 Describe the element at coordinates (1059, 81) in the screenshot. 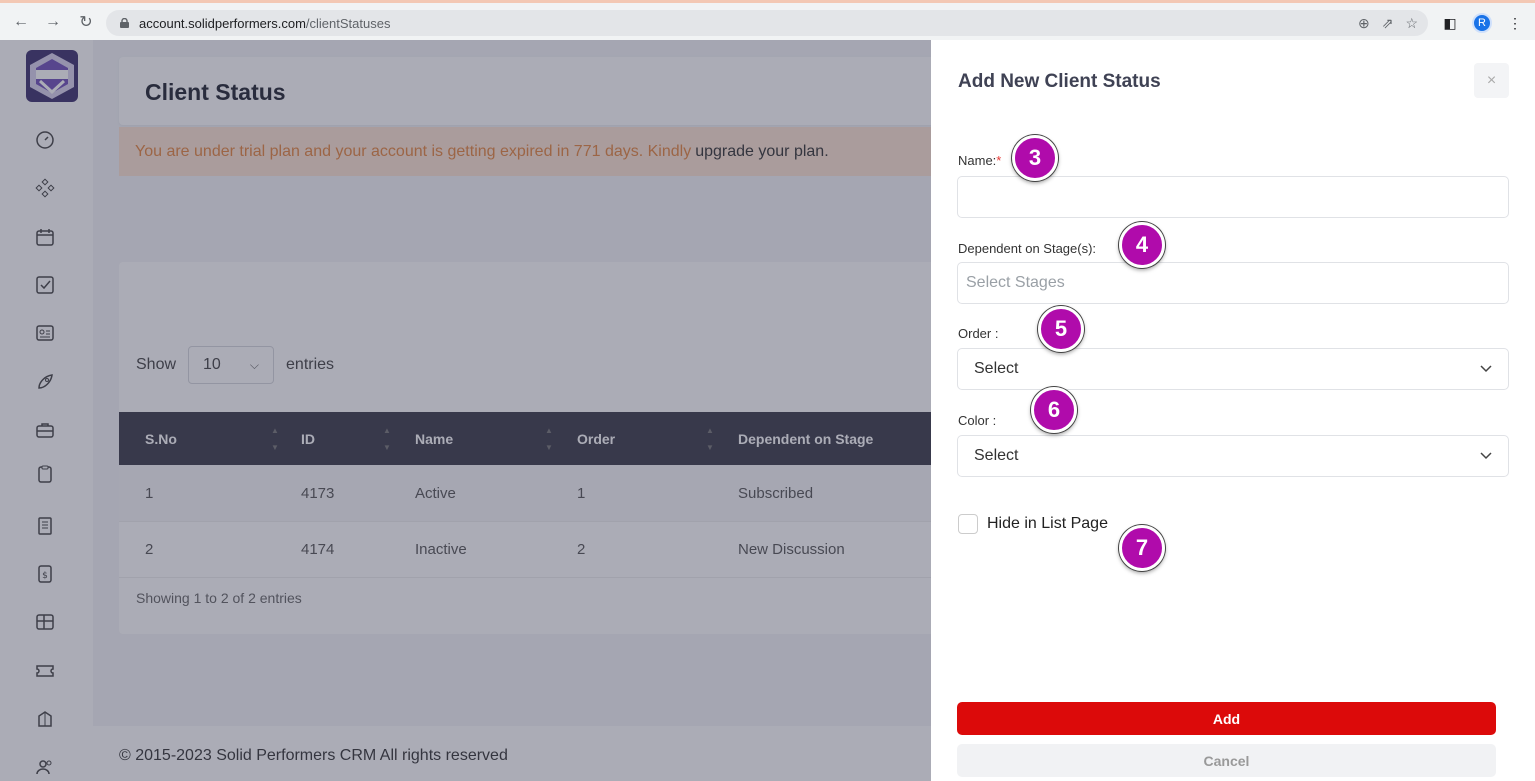

I see `panel-title: Add New Client Status` at that location.